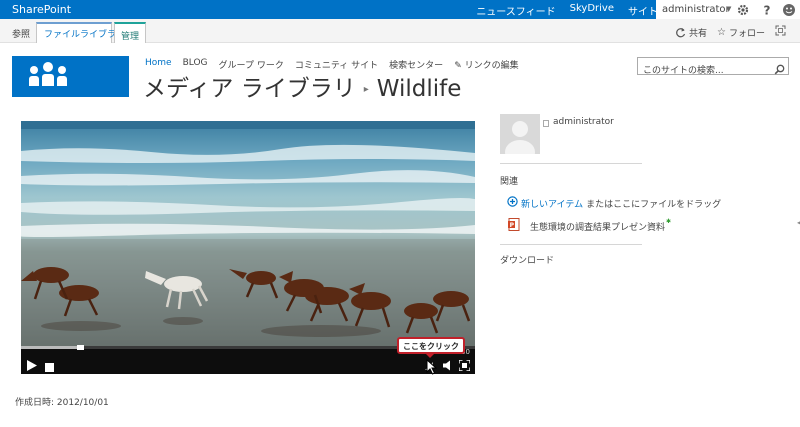 This screenshot has height=427, width=800. Describe the element at coordinates (654, 204) in the screenshot. I see `drag-files-hint: またはここにファイルをドラッグ` at that location.